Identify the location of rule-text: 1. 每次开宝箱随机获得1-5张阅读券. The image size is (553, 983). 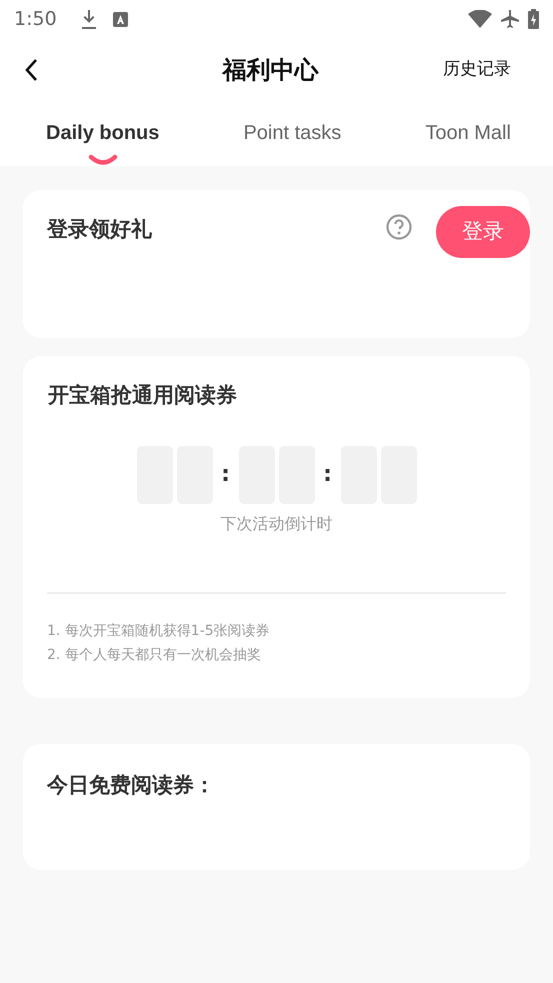
(158, 630).